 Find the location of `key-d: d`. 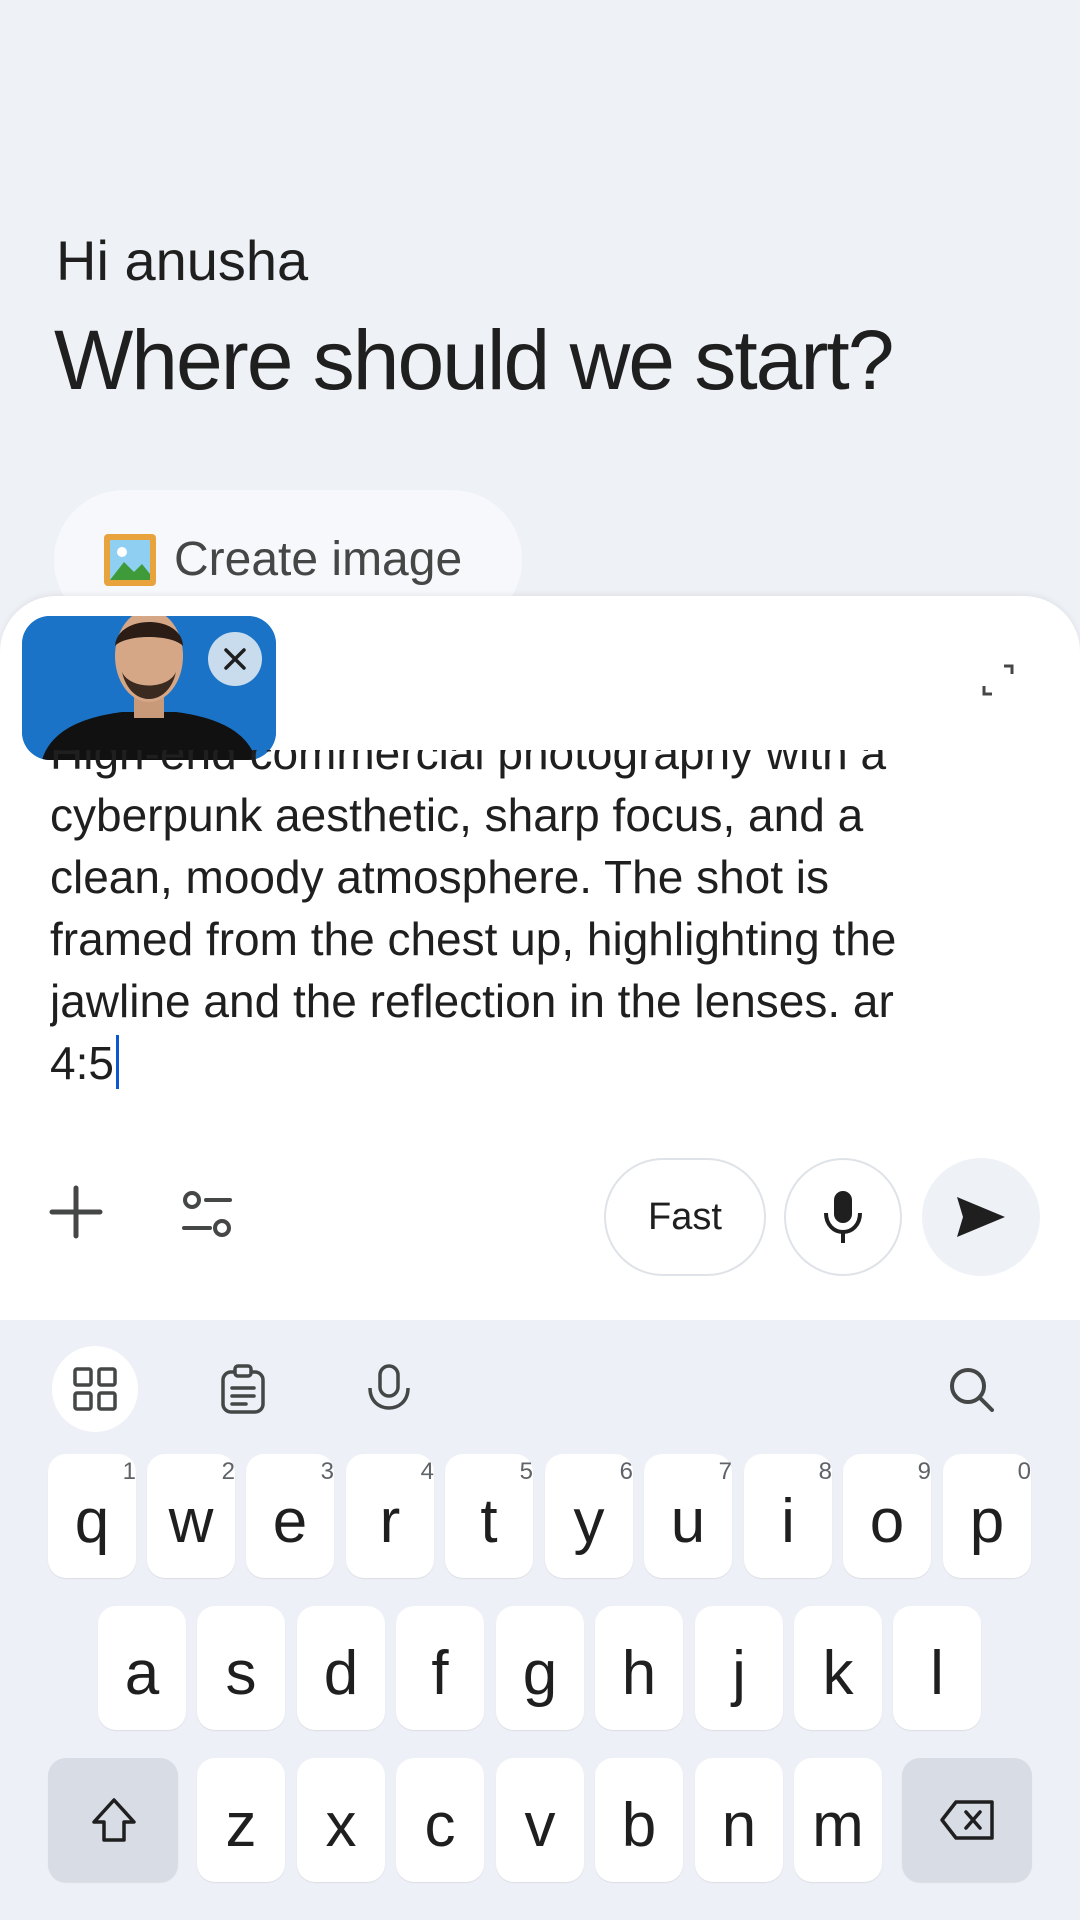

key-d: d is located at coordinates (341, 1668).